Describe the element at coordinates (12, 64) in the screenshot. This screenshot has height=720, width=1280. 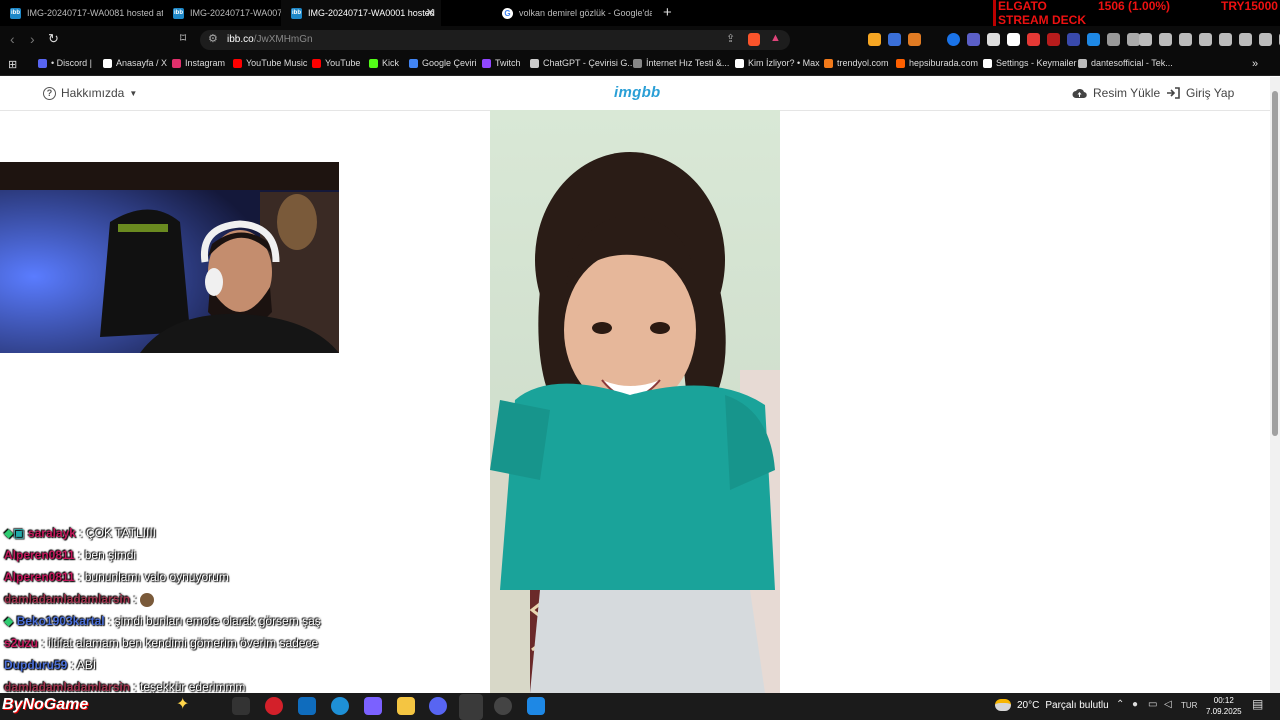
I see `apps-grid-icon: ⊞` at that location.